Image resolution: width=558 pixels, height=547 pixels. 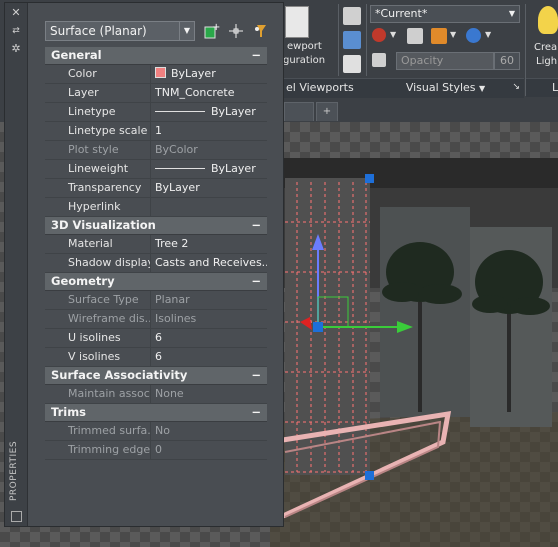 What do you see at coordinates (516, 87) in the screenshot?
I see `dialog-launcher-icon: ↘` at bounding box center [516, 87].